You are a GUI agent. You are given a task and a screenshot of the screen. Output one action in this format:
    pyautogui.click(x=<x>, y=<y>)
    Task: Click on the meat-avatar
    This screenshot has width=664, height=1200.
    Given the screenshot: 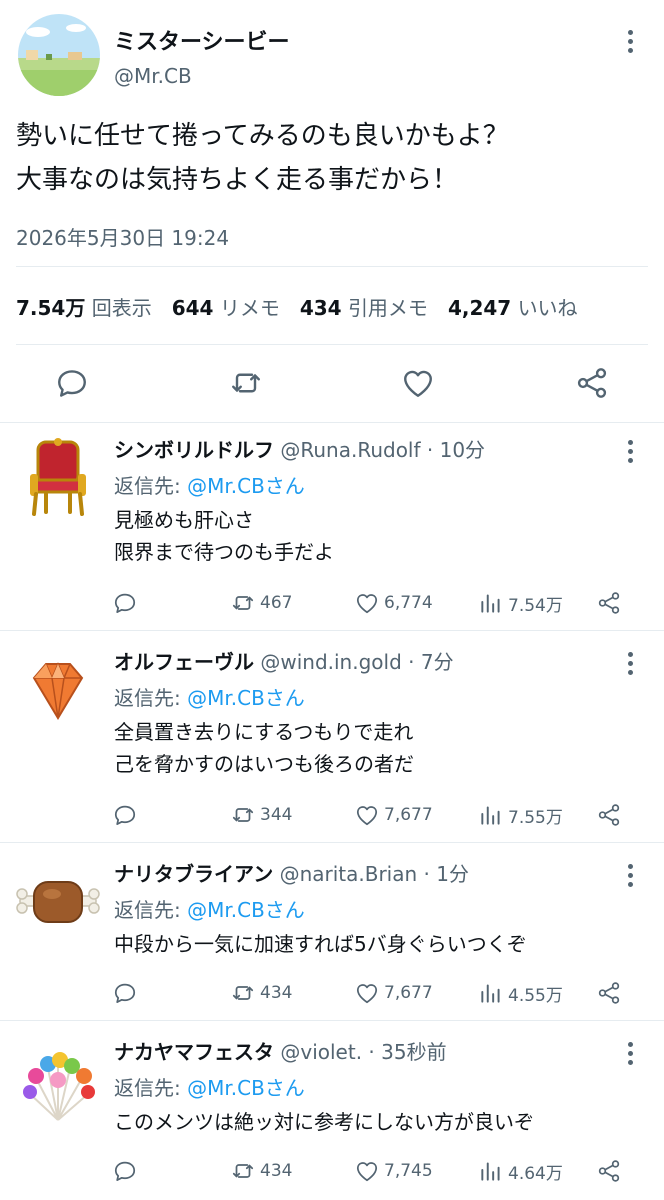 What is the action you would take?
    pyautogui.click(x=58, y=902)
    